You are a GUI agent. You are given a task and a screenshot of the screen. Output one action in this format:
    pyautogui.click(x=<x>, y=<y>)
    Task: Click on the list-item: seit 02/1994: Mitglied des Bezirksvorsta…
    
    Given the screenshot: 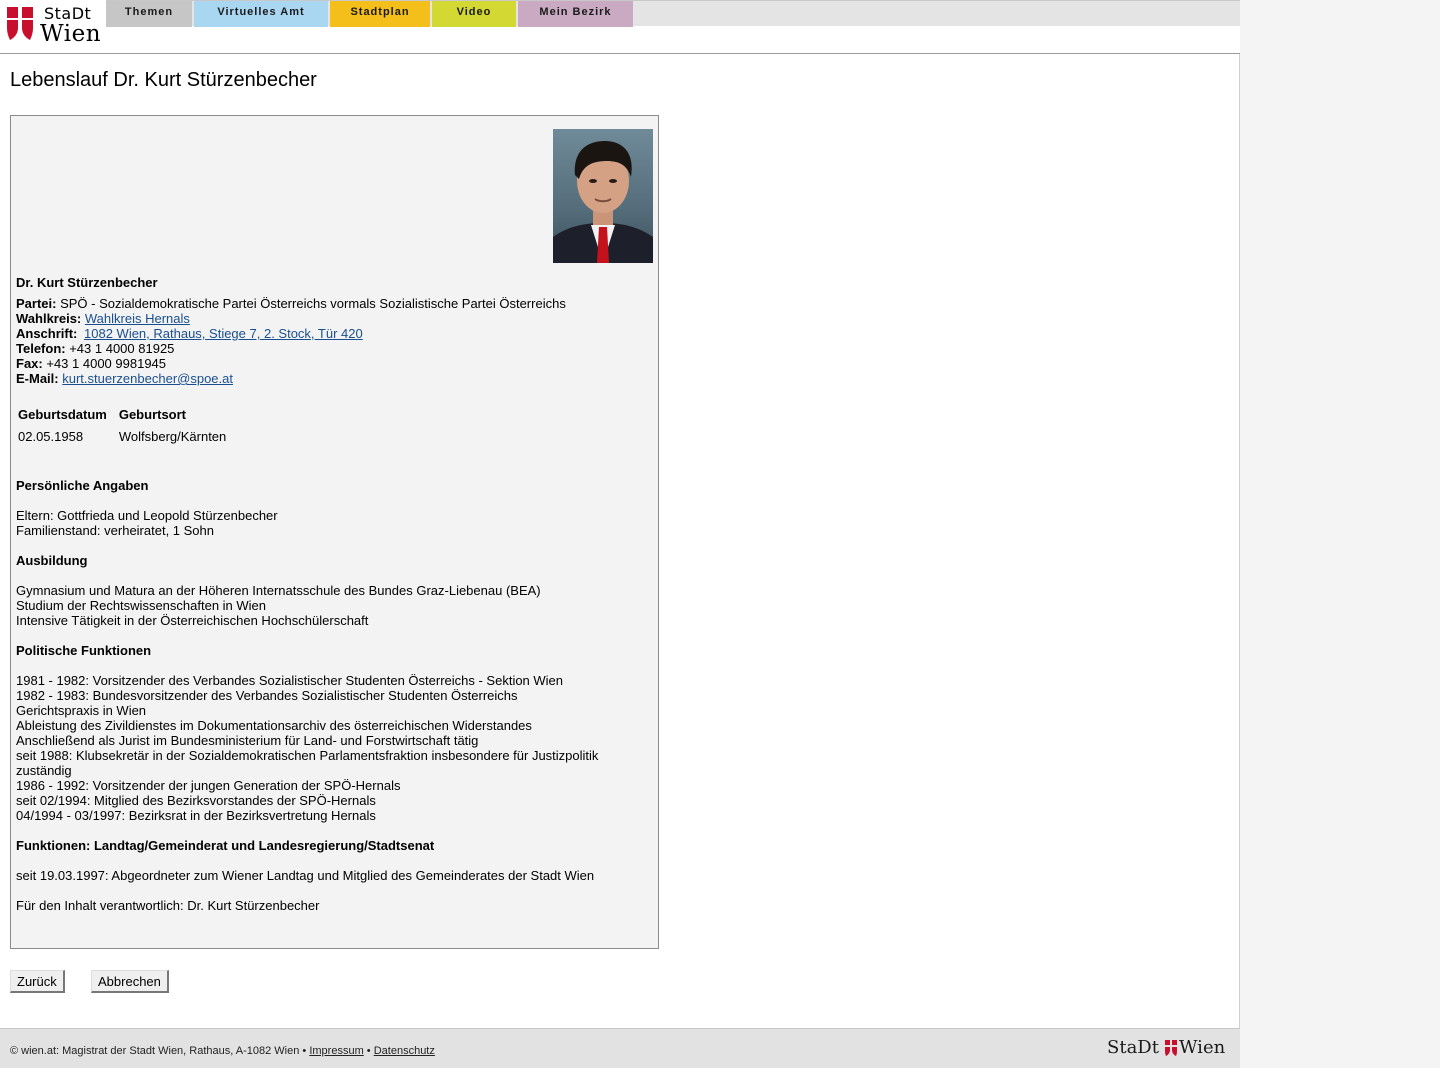 What is the action you would take?
    pyautogui.click(x=196, y=800)
    